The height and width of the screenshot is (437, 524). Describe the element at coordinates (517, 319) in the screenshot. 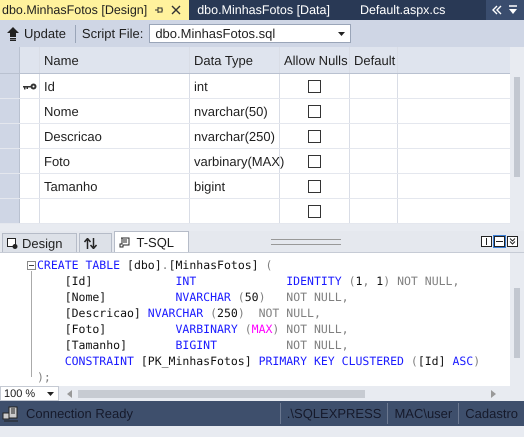

I see `vertical-scrollbar` at that location.